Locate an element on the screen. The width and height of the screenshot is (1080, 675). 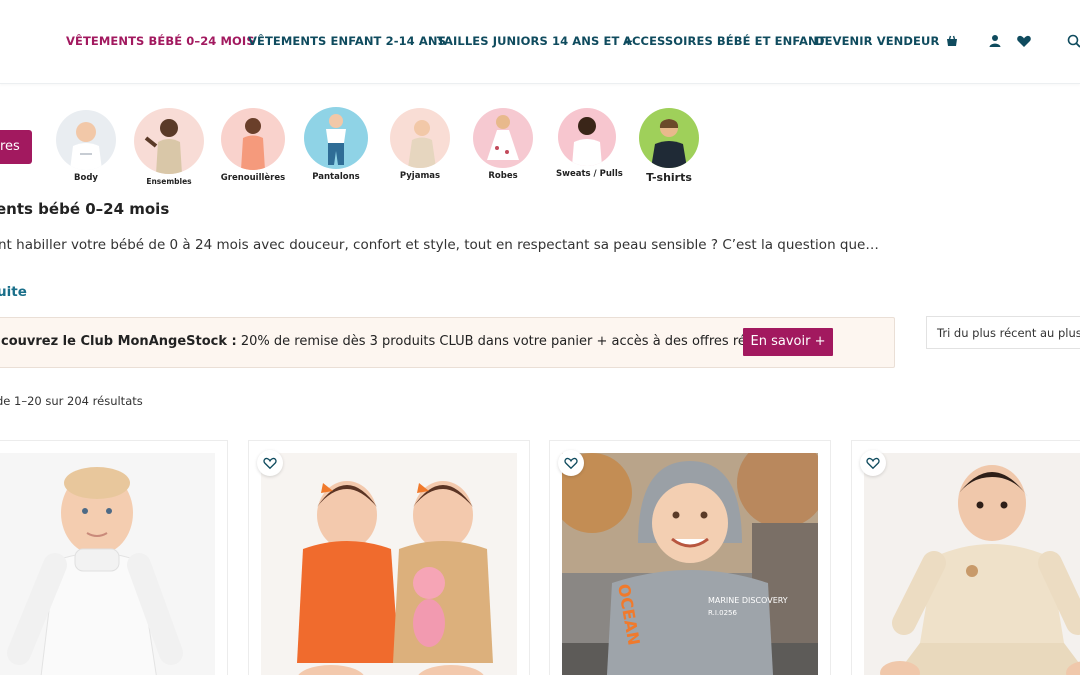
category-tshirts: T-shirts is located at coordinates (669, 146).